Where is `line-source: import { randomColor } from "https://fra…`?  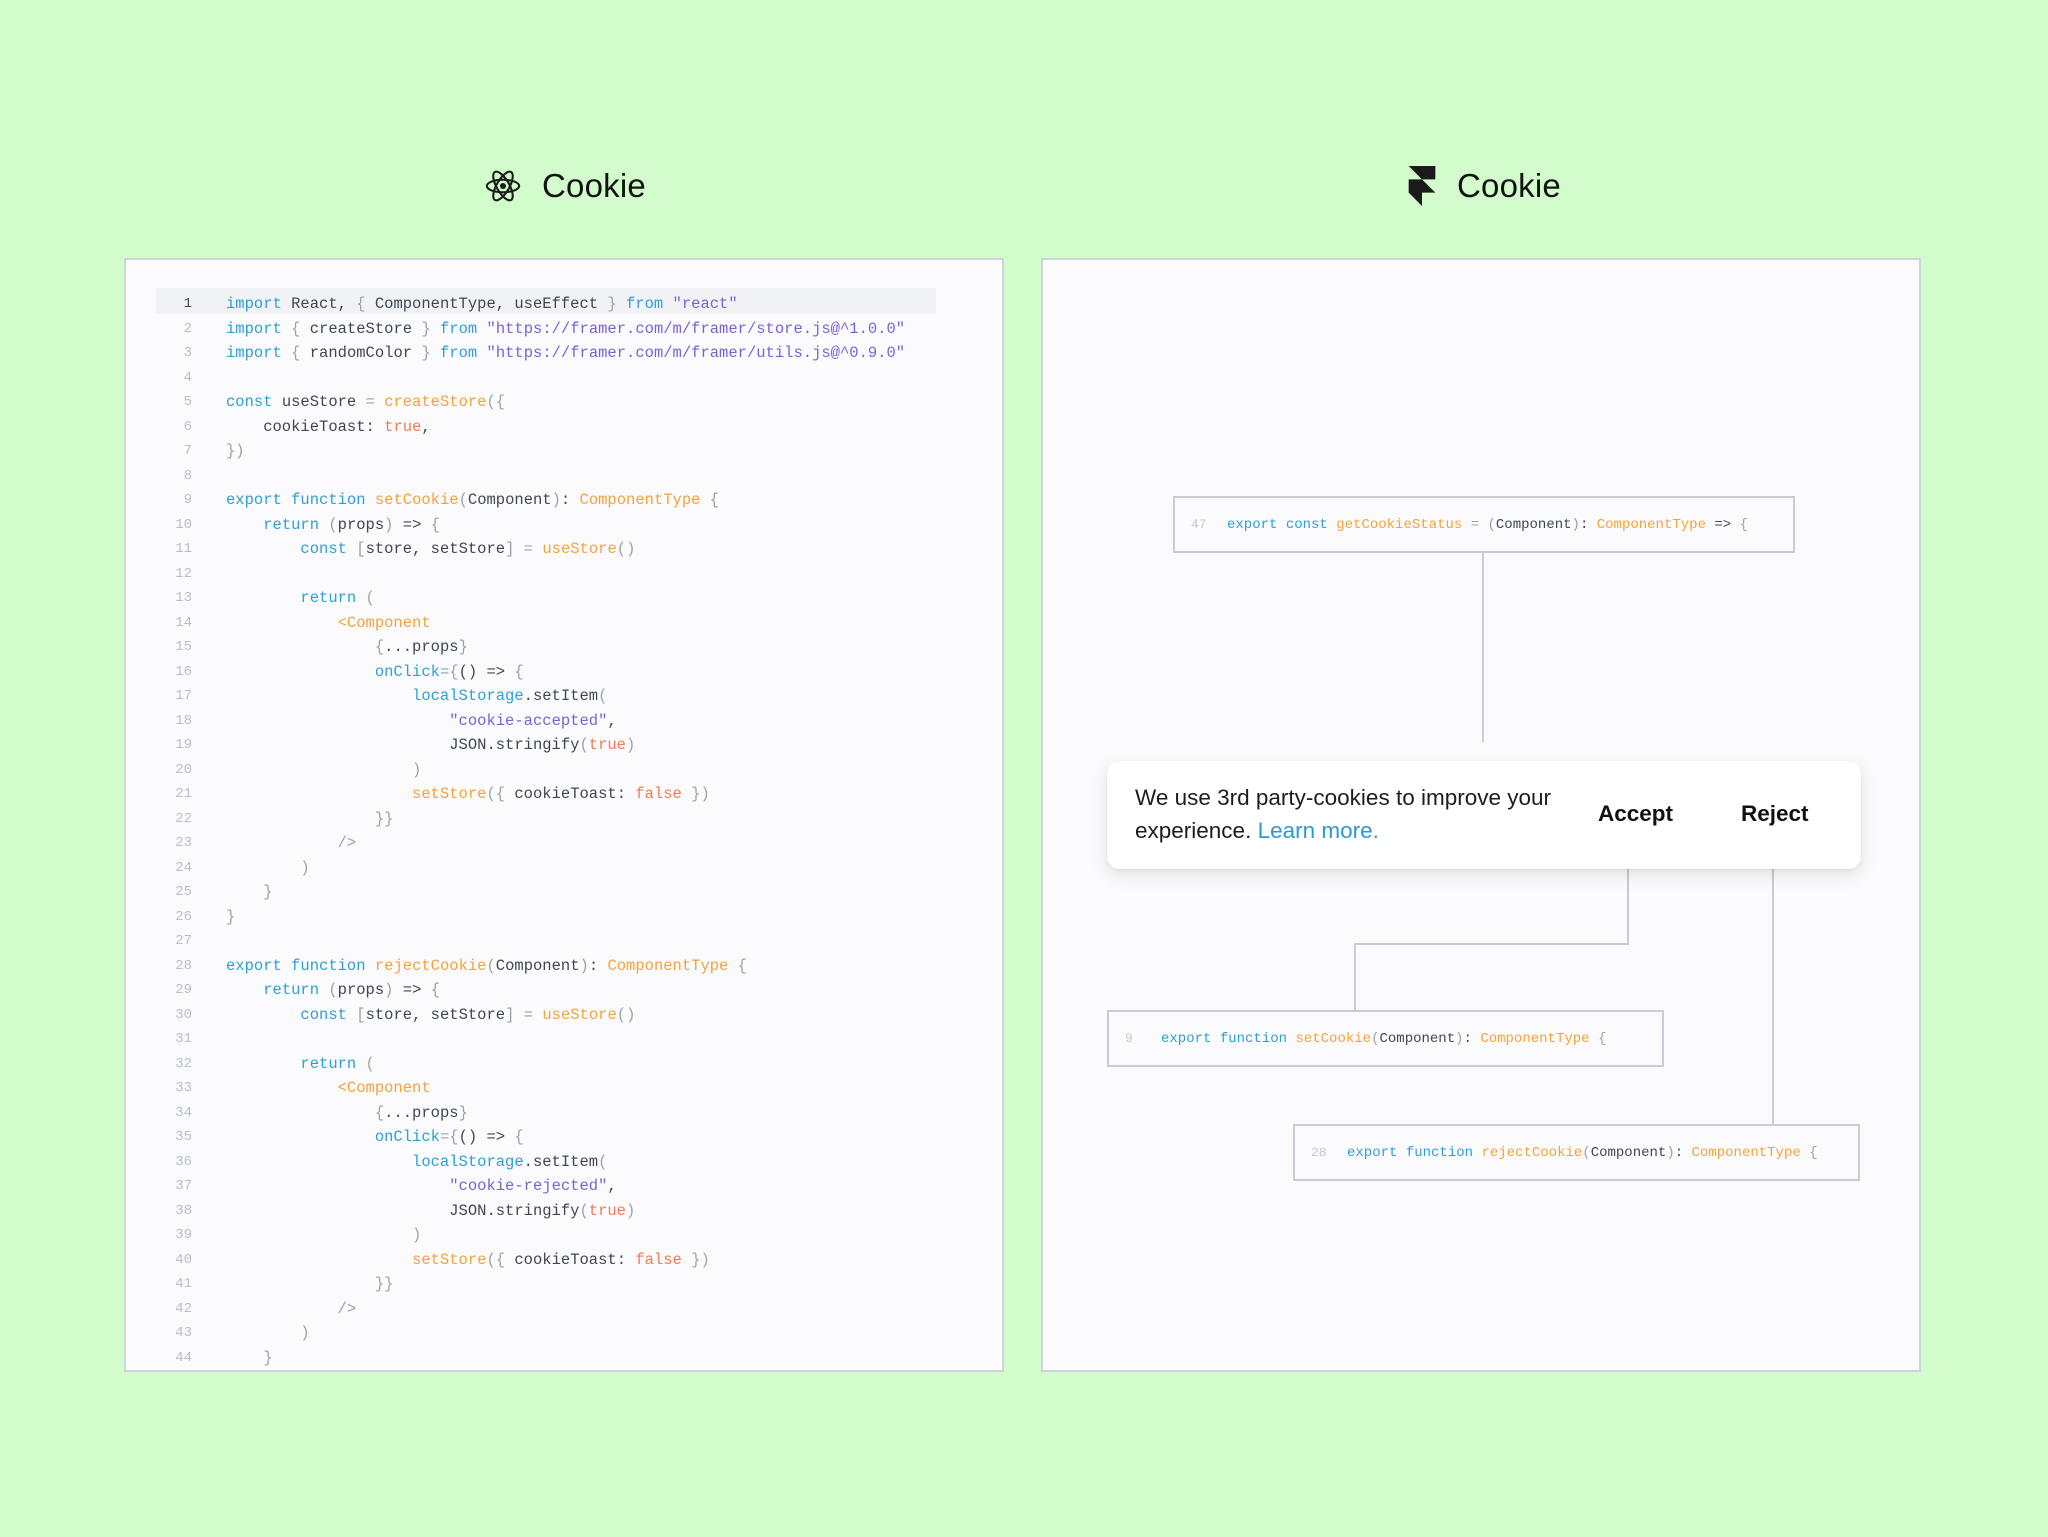 line-source: import { randomColor } from "https://fra… is located at coordinates (565, 353).